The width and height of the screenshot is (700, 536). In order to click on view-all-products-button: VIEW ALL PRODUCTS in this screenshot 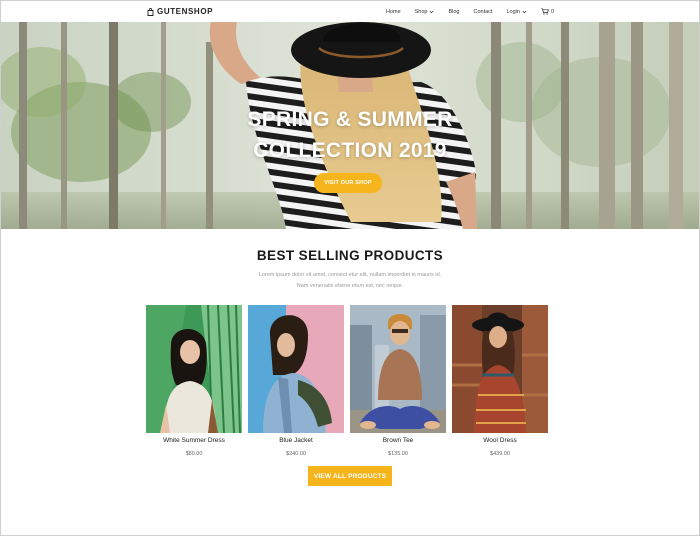, I will do `click(350, 476)`.